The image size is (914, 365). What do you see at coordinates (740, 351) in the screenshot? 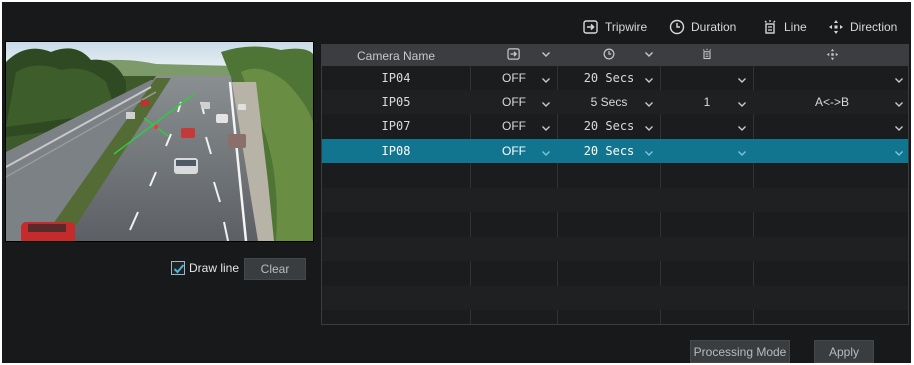
I see `processing-mode-button: Processing Mode` at bounding box center [740, 351].